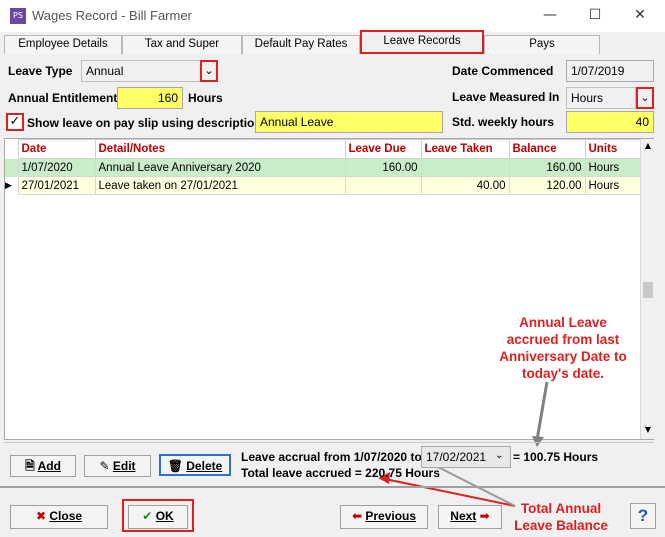 The image size is (665, 537). Describe the element at coordinates (542, 411) in the screenshot. I see `accrued-arrow` at that location.